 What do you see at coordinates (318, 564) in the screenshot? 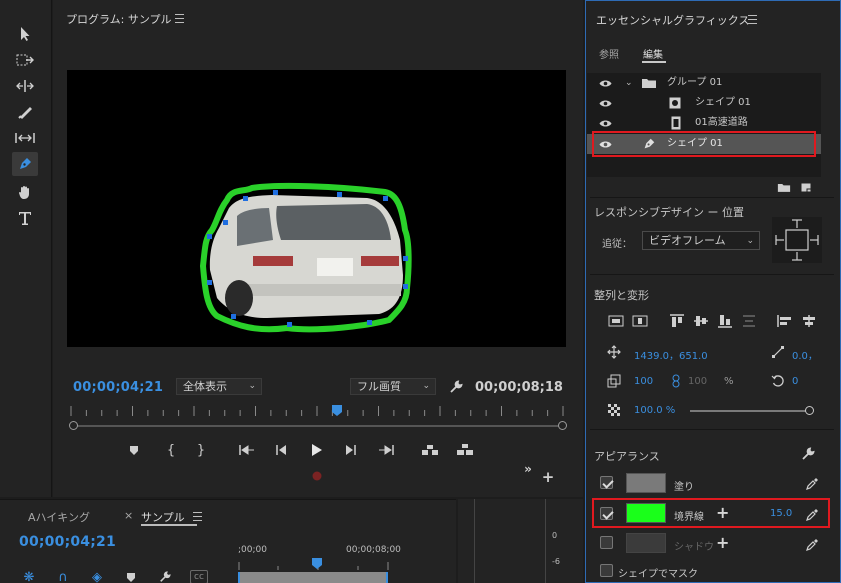
I see `timeline-ruler` at bounding box center [318, 564].